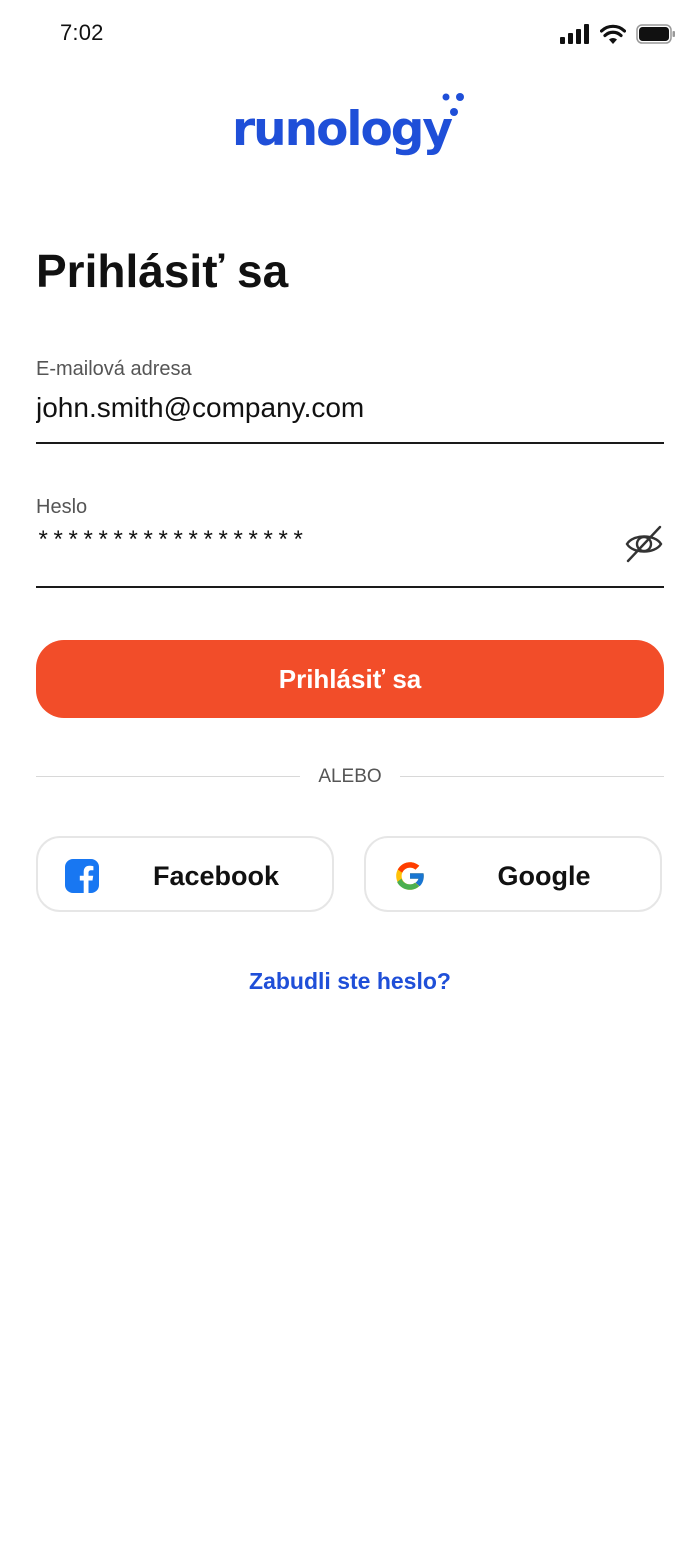 The height and width of the screenshot is (1556, 700). Describe the element at coordinates (342, 129) in the screenshot. I see `logo-wordmark: runology` at that location.